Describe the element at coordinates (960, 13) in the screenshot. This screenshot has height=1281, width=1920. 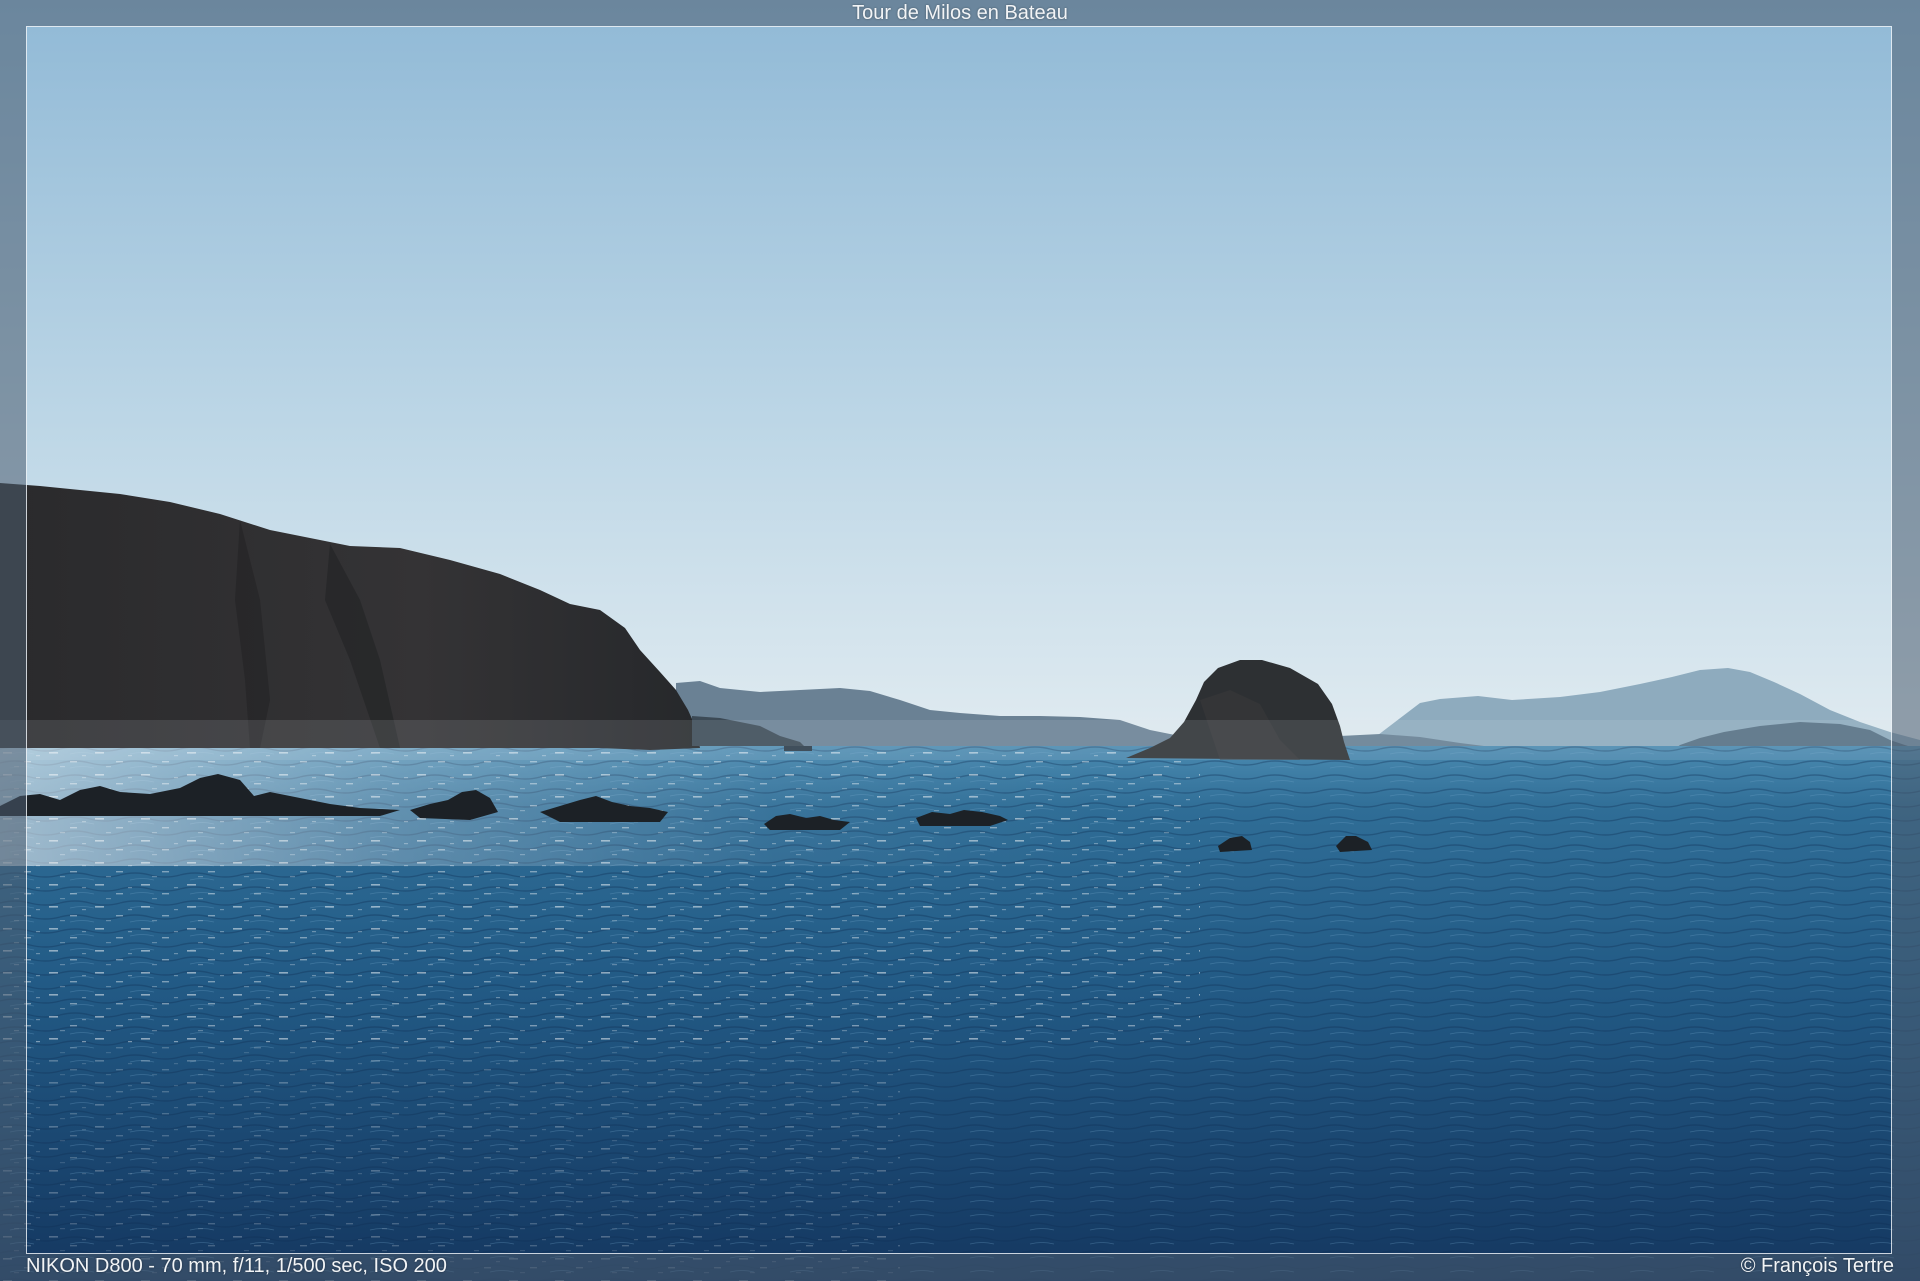
I see `photo-title: Tour de Milos en Bateau` at that location.